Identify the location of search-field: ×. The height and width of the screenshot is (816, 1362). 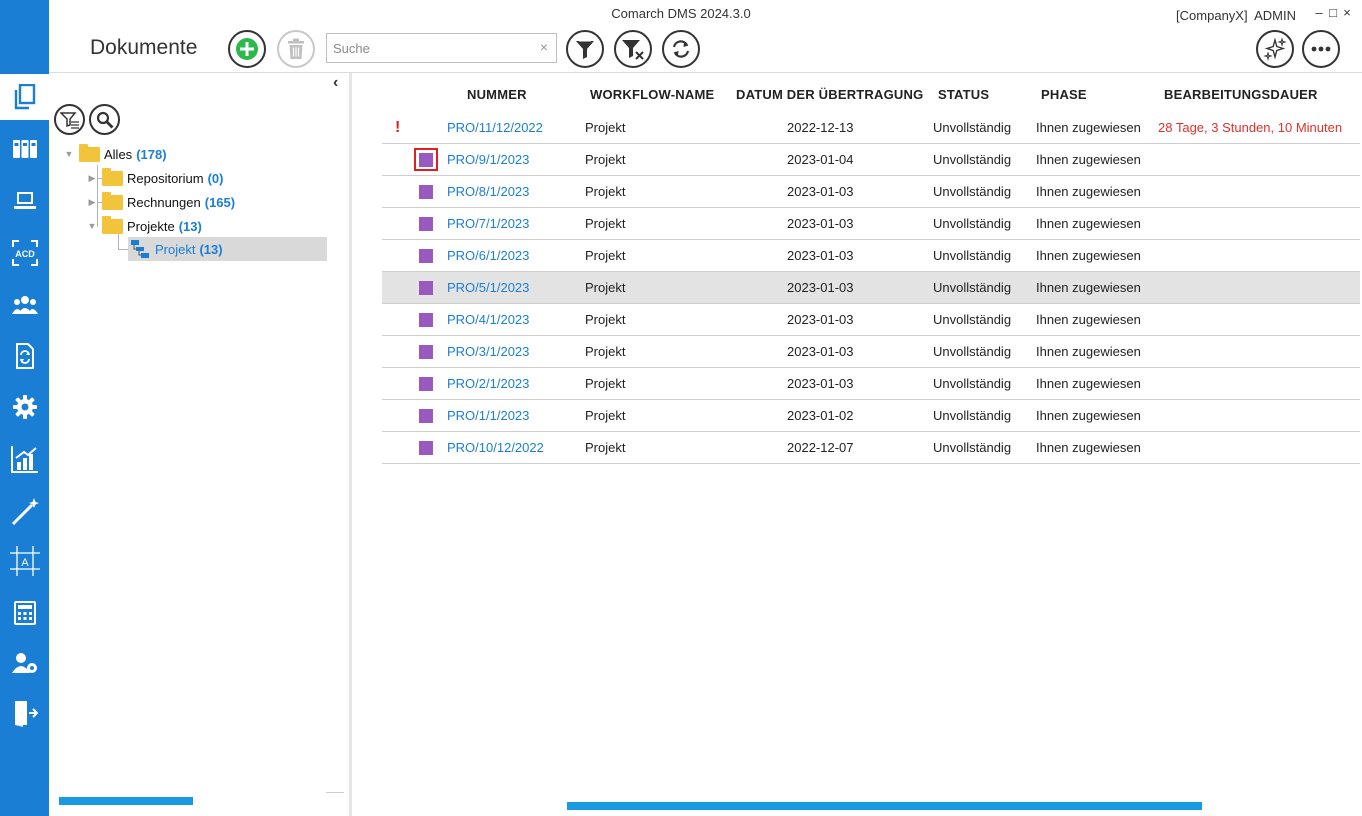
(441, 48).